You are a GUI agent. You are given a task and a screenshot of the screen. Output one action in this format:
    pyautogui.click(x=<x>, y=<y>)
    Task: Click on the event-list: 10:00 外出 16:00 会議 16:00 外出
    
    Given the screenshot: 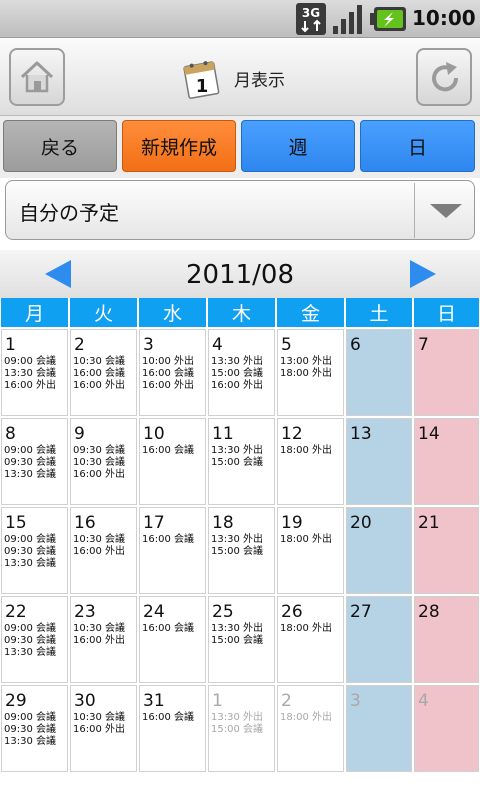 What is the action you would take?
    pyautogui.click(x=168, y=374)
    